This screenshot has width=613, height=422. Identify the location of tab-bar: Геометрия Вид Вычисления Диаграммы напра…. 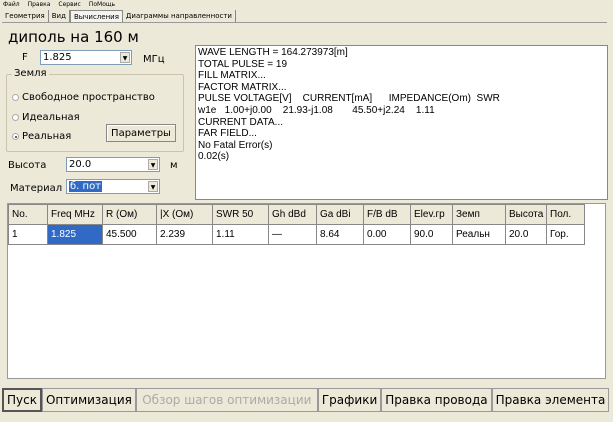
(304, 16).